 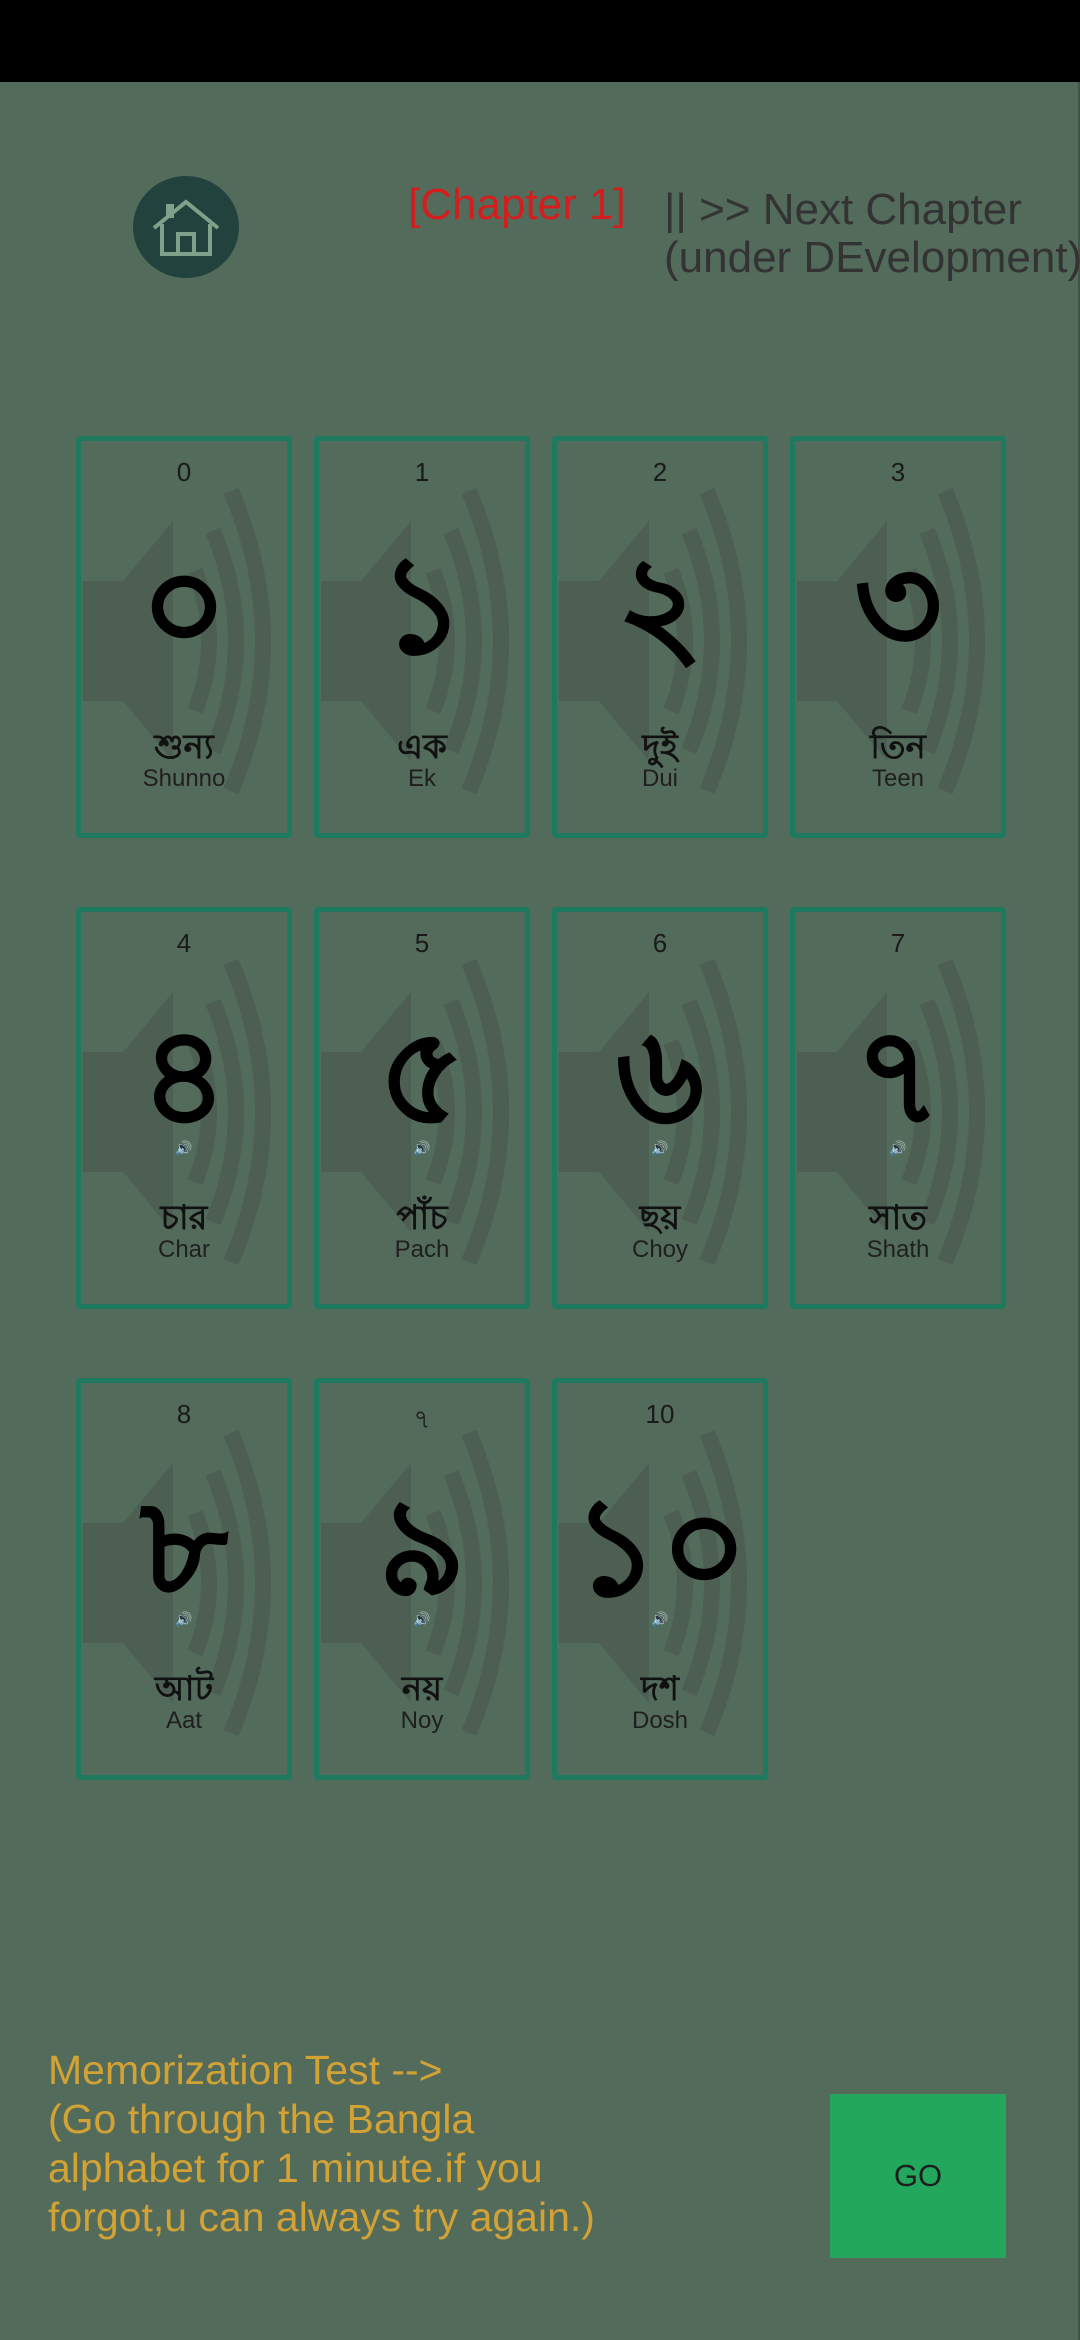 I want to click on home-button, so click(x=186, y=227).